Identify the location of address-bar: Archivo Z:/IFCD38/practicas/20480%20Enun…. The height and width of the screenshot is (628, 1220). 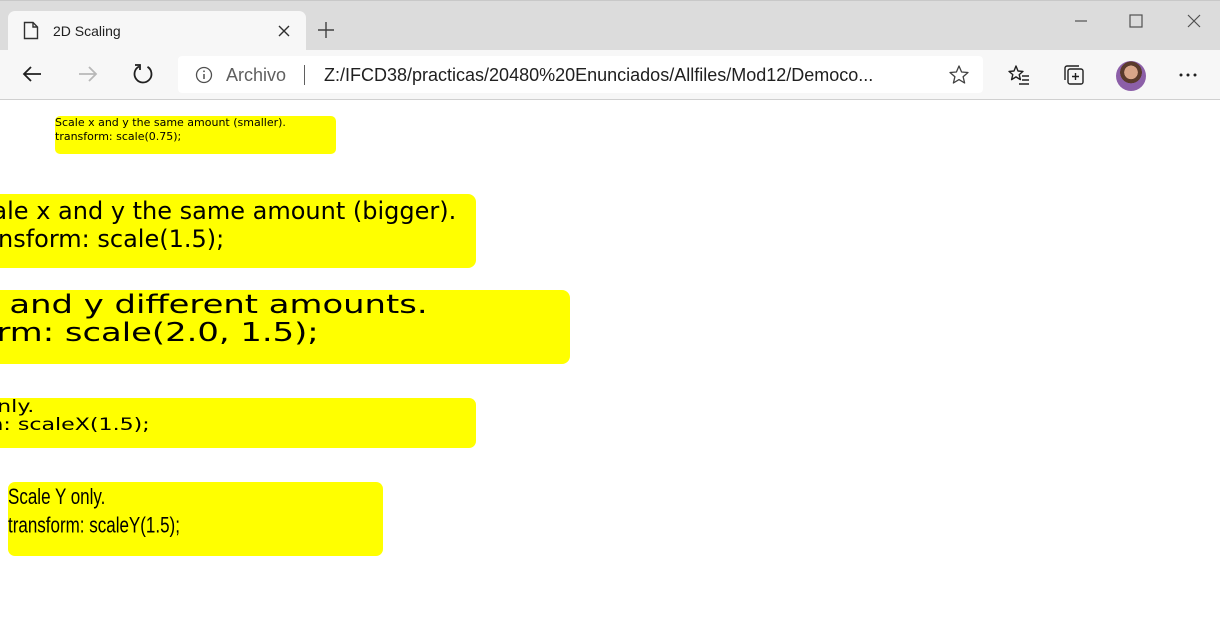
(580, 74).